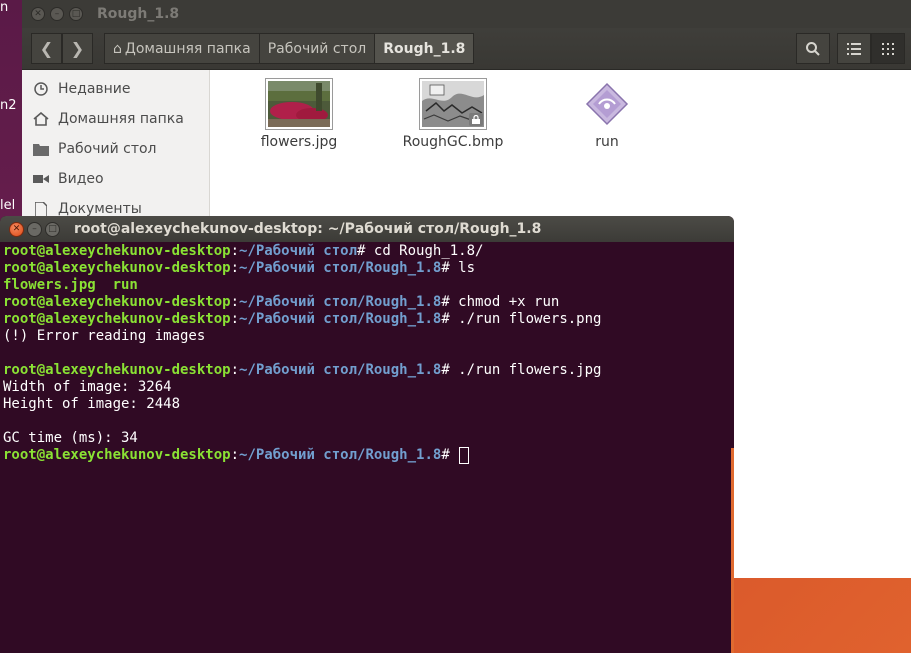 Image resolution: width=911 pixels, height=653 pixels. I want to click on file-name: RoughGC.bmp, so click(453, 142).